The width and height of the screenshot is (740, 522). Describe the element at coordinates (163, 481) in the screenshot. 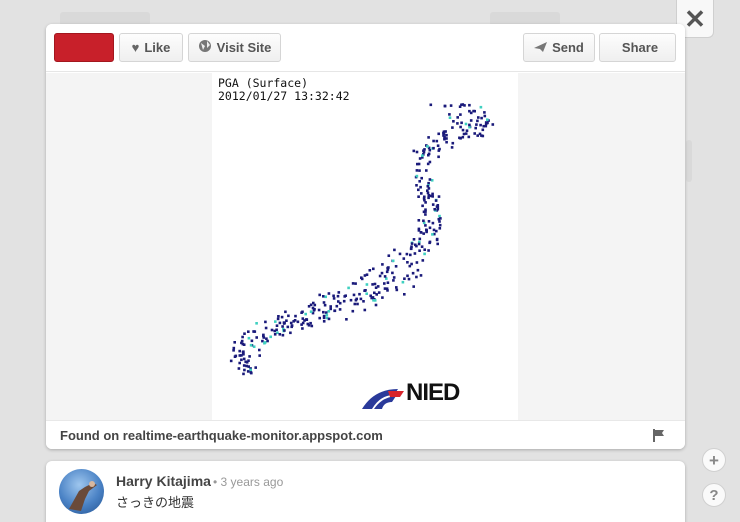

I see `commenter-name: Harry Kitajima` at that location.